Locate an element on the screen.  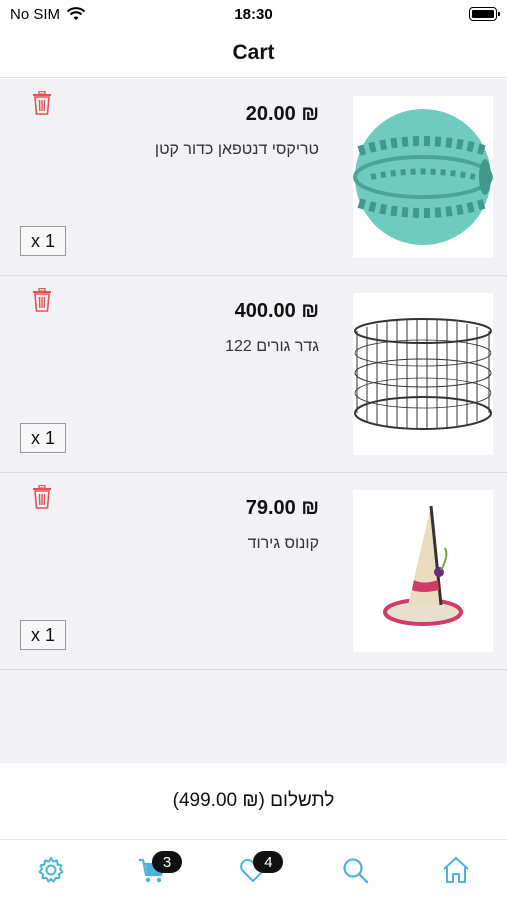
item-price: ₪ 400.00 is located at coordinates (276, 311).